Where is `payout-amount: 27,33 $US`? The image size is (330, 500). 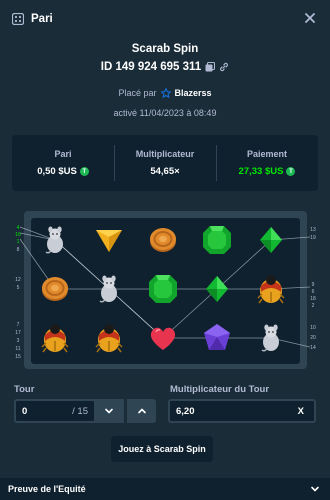
payout-amount: 27,33 $US is located at coordinates (261, 171).